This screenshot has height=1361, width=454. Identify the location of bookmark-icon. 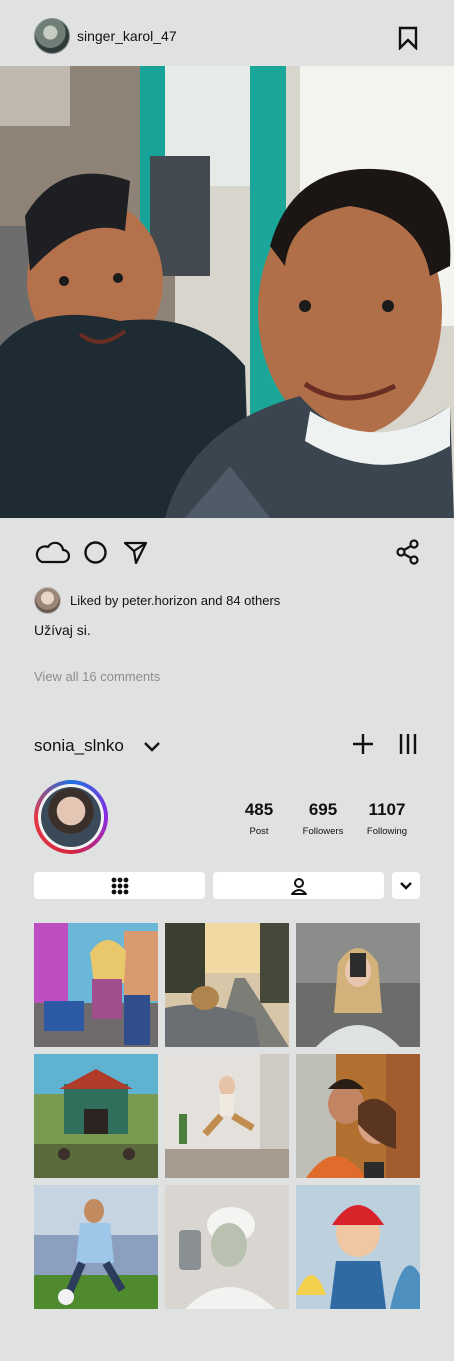
(408, 38).